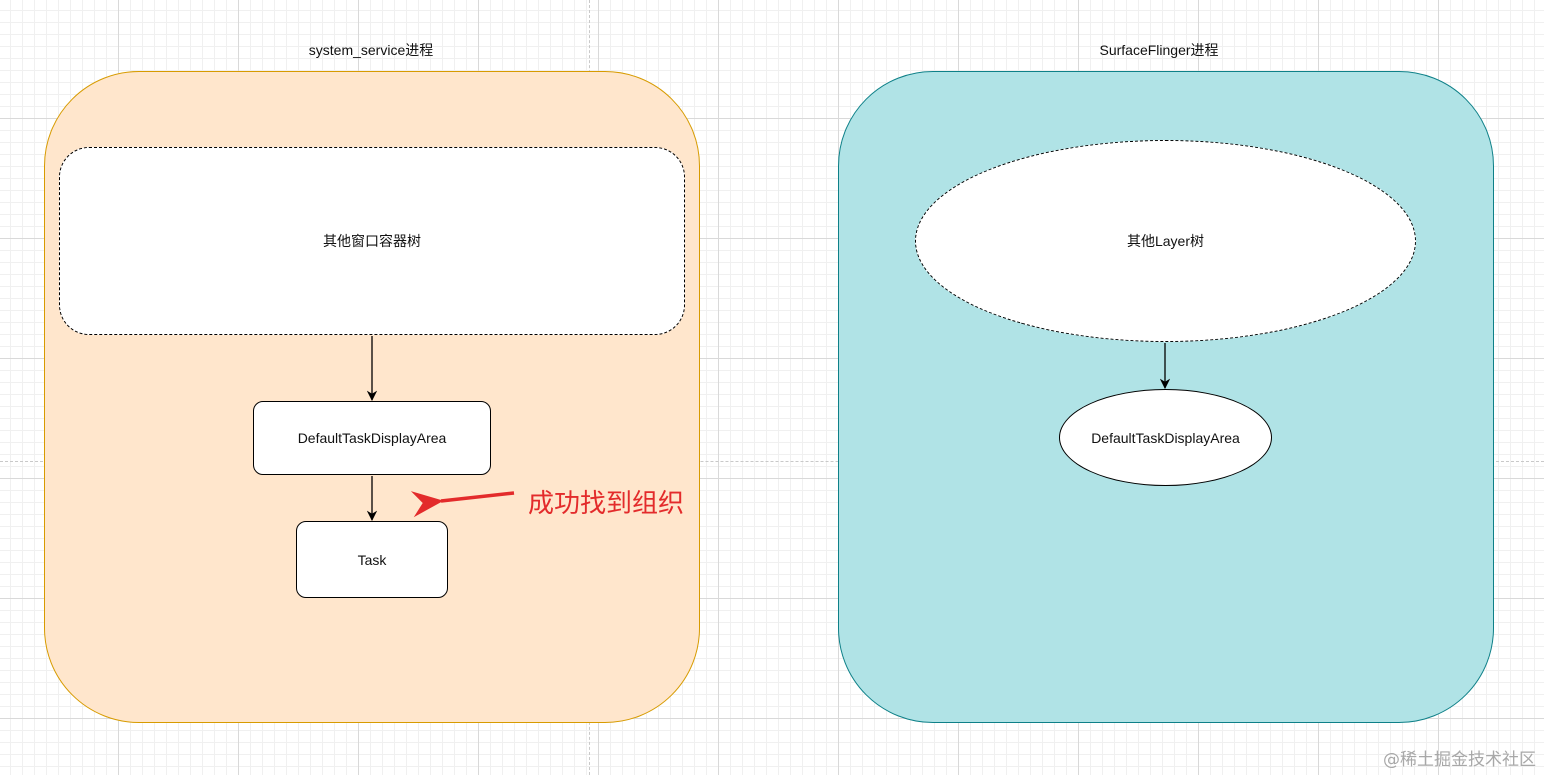 The width and height of the screenshot is (1544, 775). Describe the element at coordinates (462, 504) in the screenshot. I see `callout-arrow` at that location.